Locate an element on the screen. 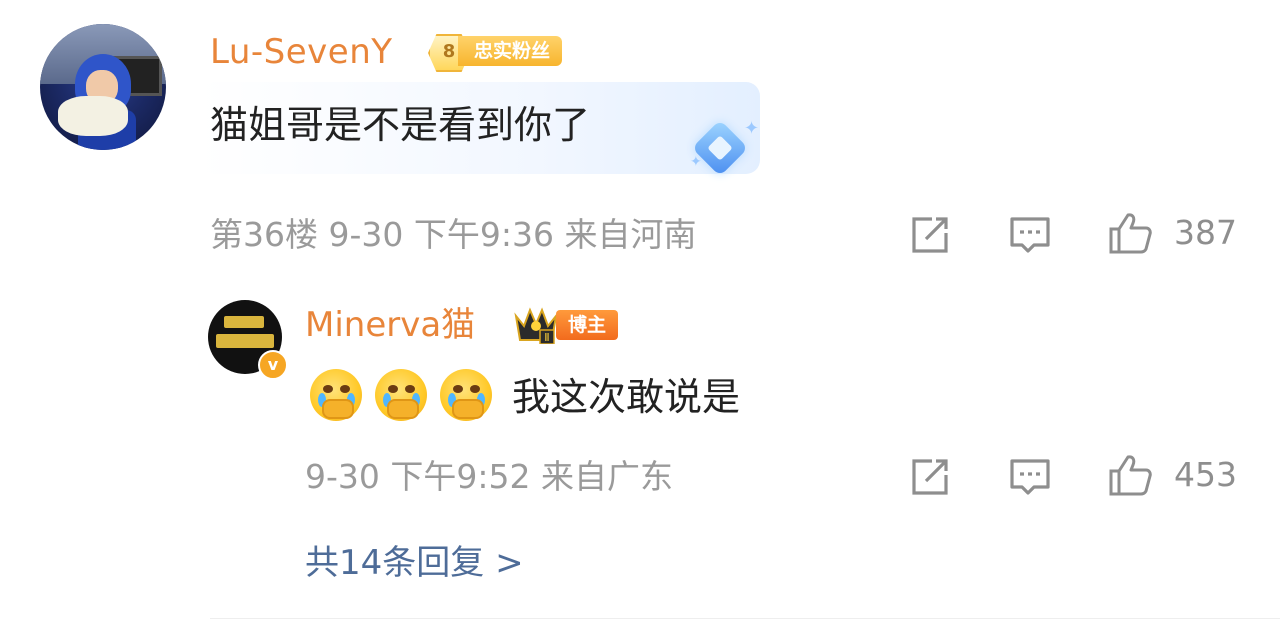 The image size is (1280, 624). verified-badge-icon: v is located at coordinates (273, 365).